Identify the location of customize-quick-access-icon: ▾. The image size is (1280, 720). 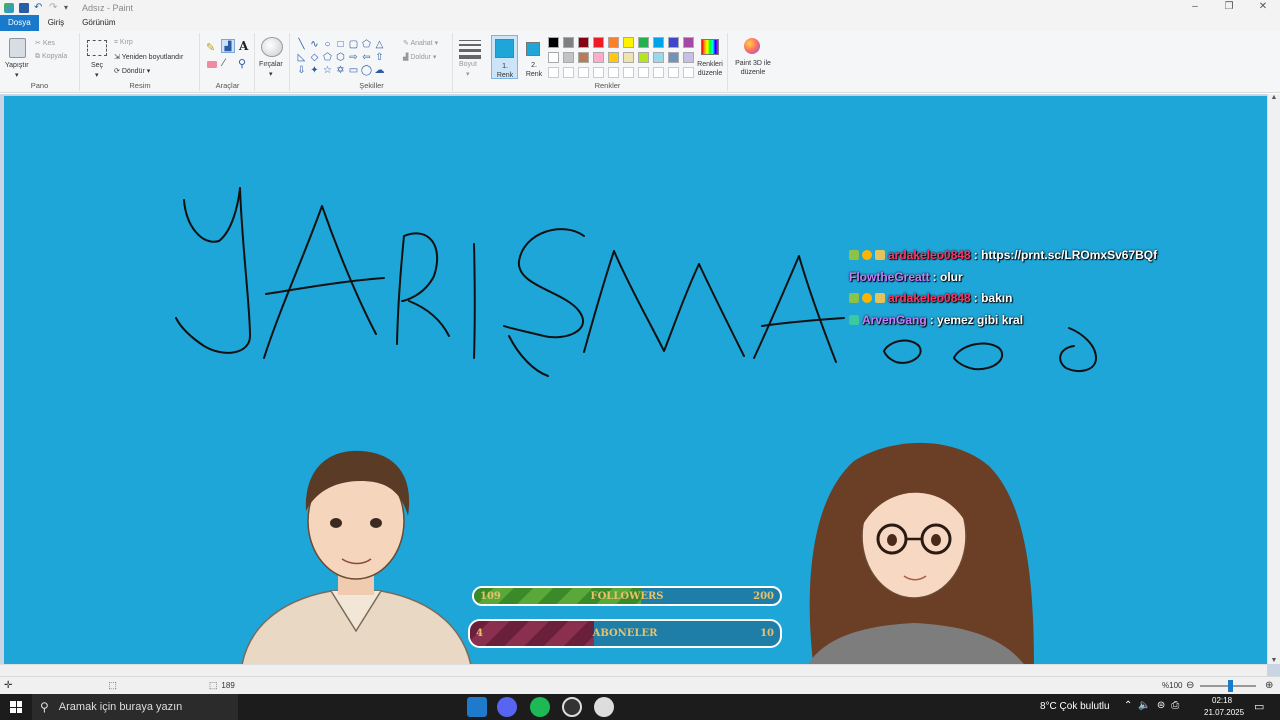
(69, 8).